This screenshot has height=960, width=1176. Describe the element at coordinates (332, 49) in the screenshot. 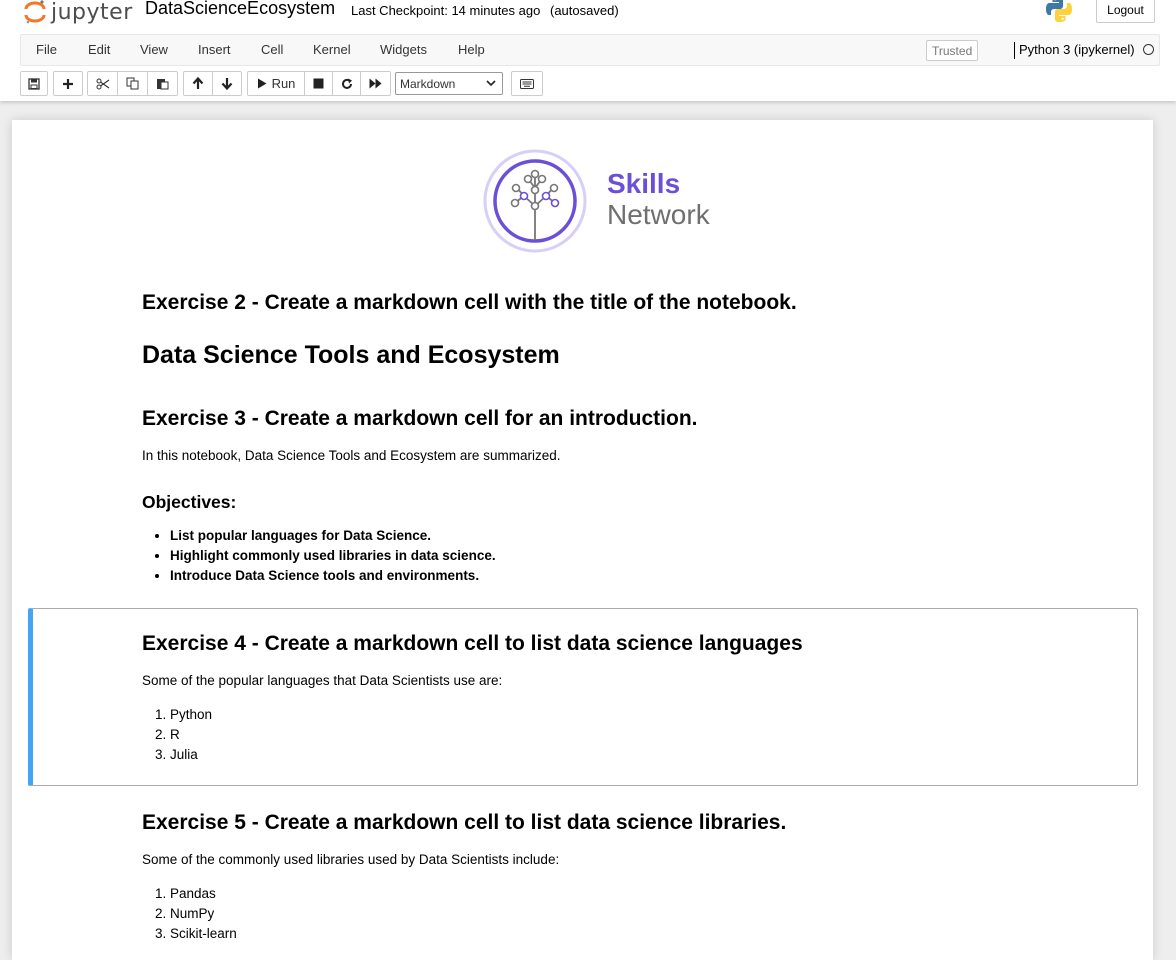

I see `menu-kernel: Kernel` at that location.